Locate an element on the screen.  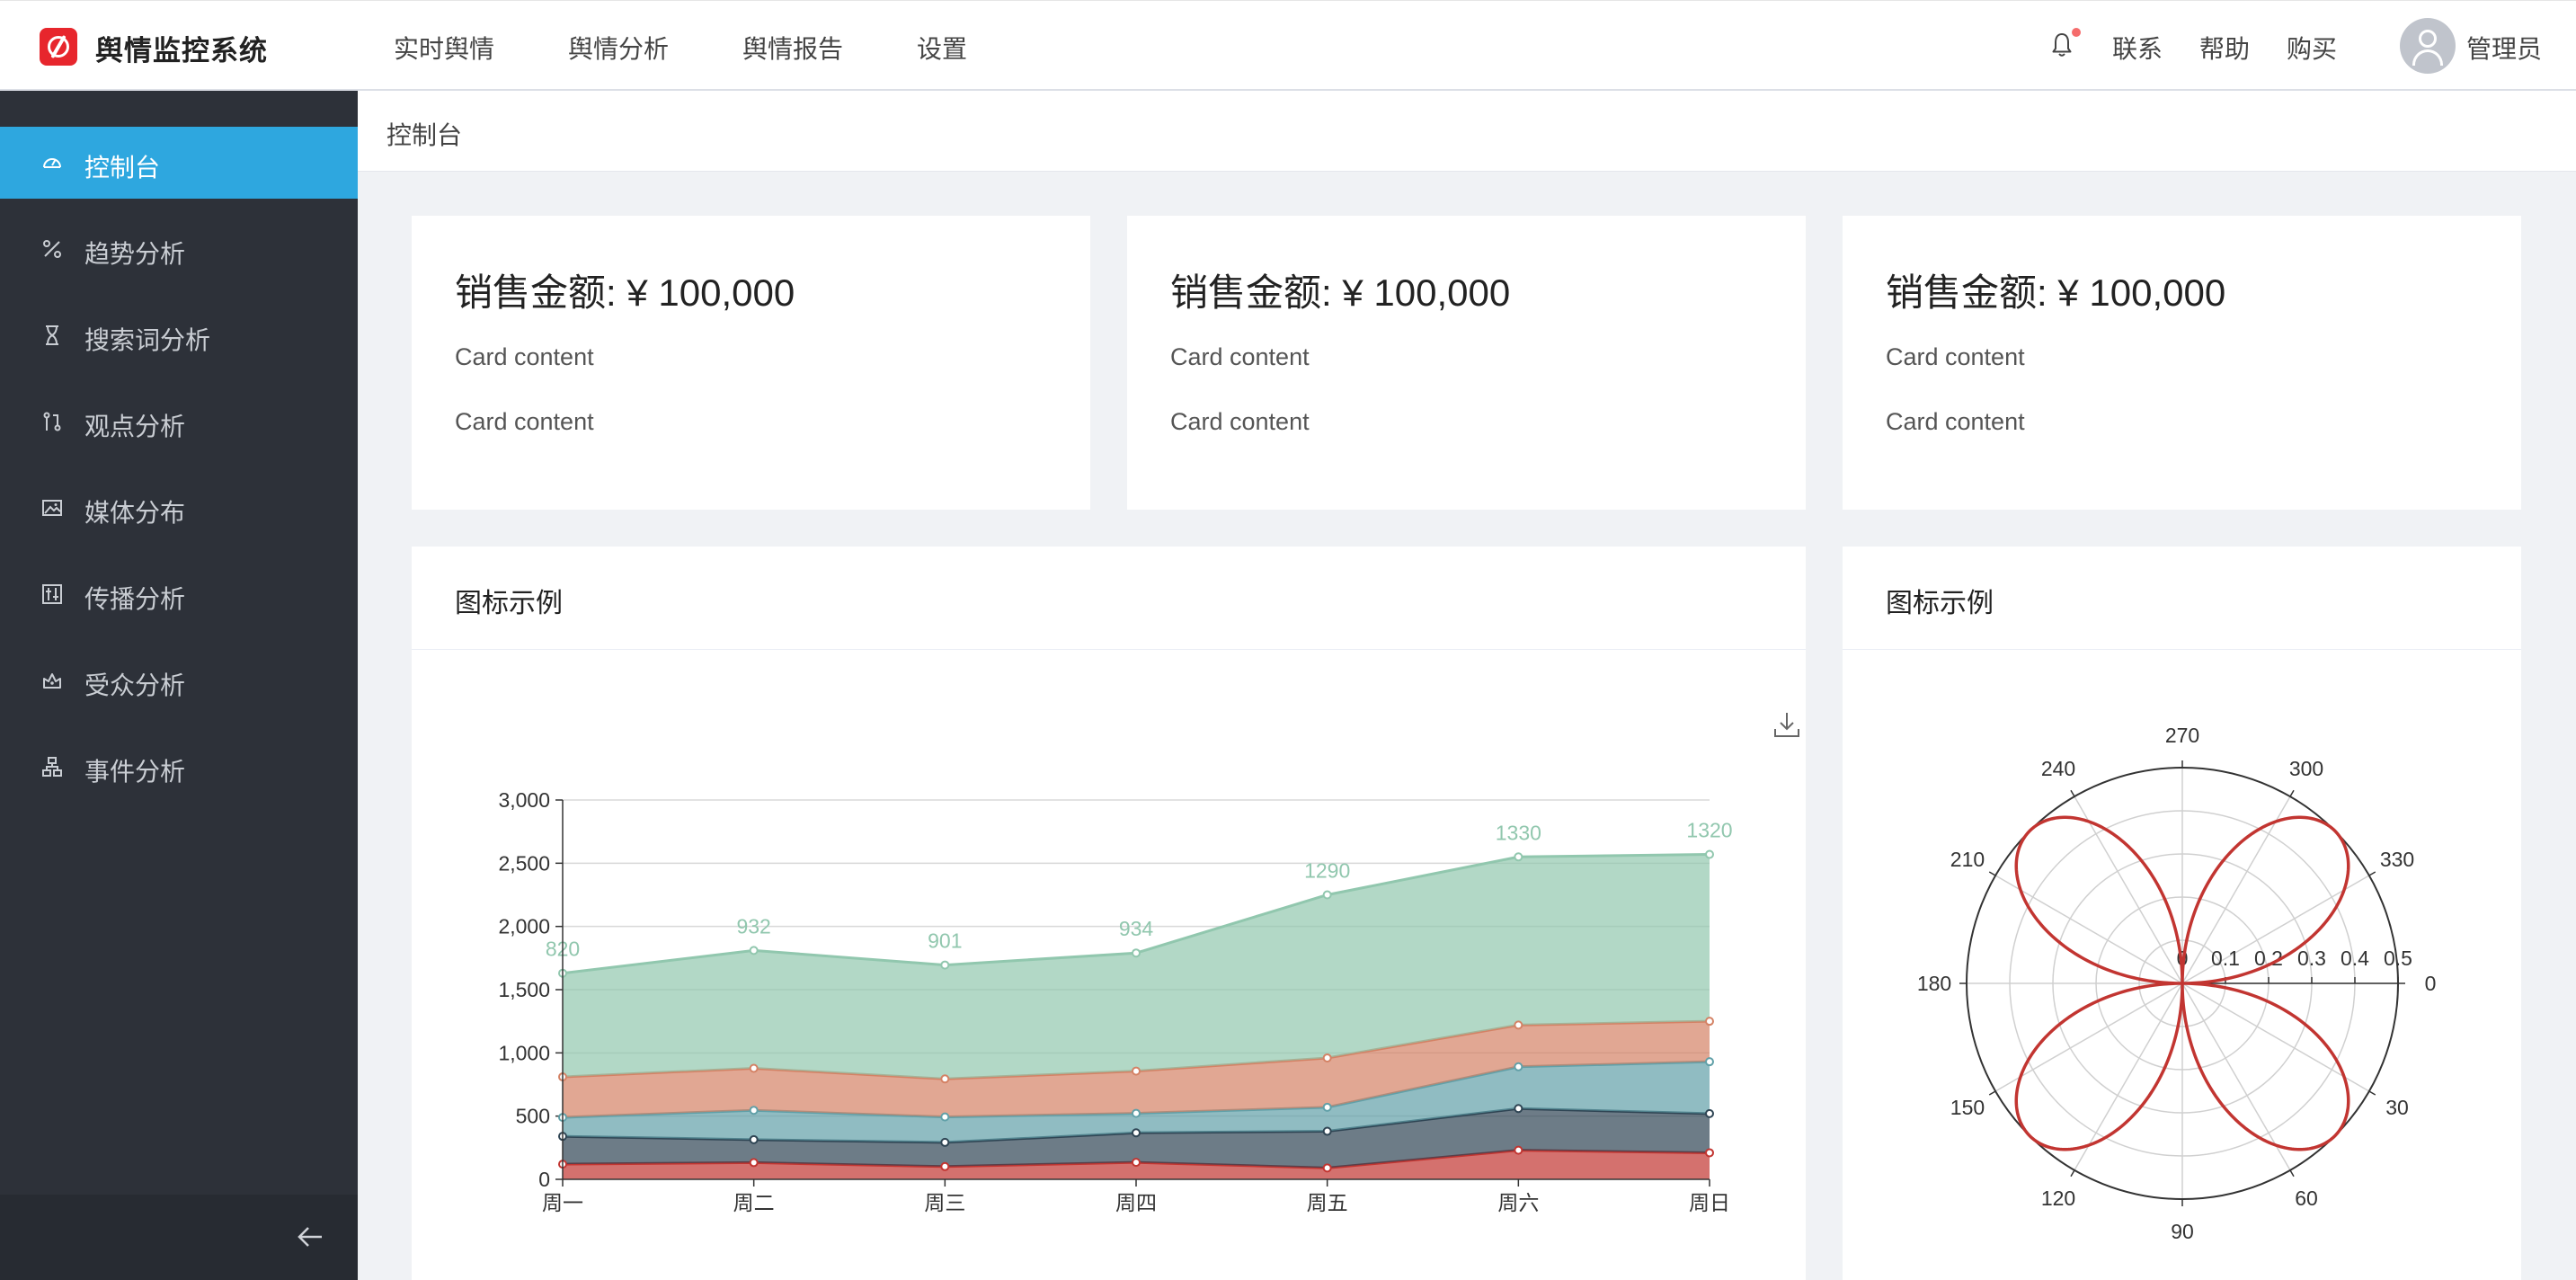
x-tick-label: 周四 is located at coordinates (1136, 1202).